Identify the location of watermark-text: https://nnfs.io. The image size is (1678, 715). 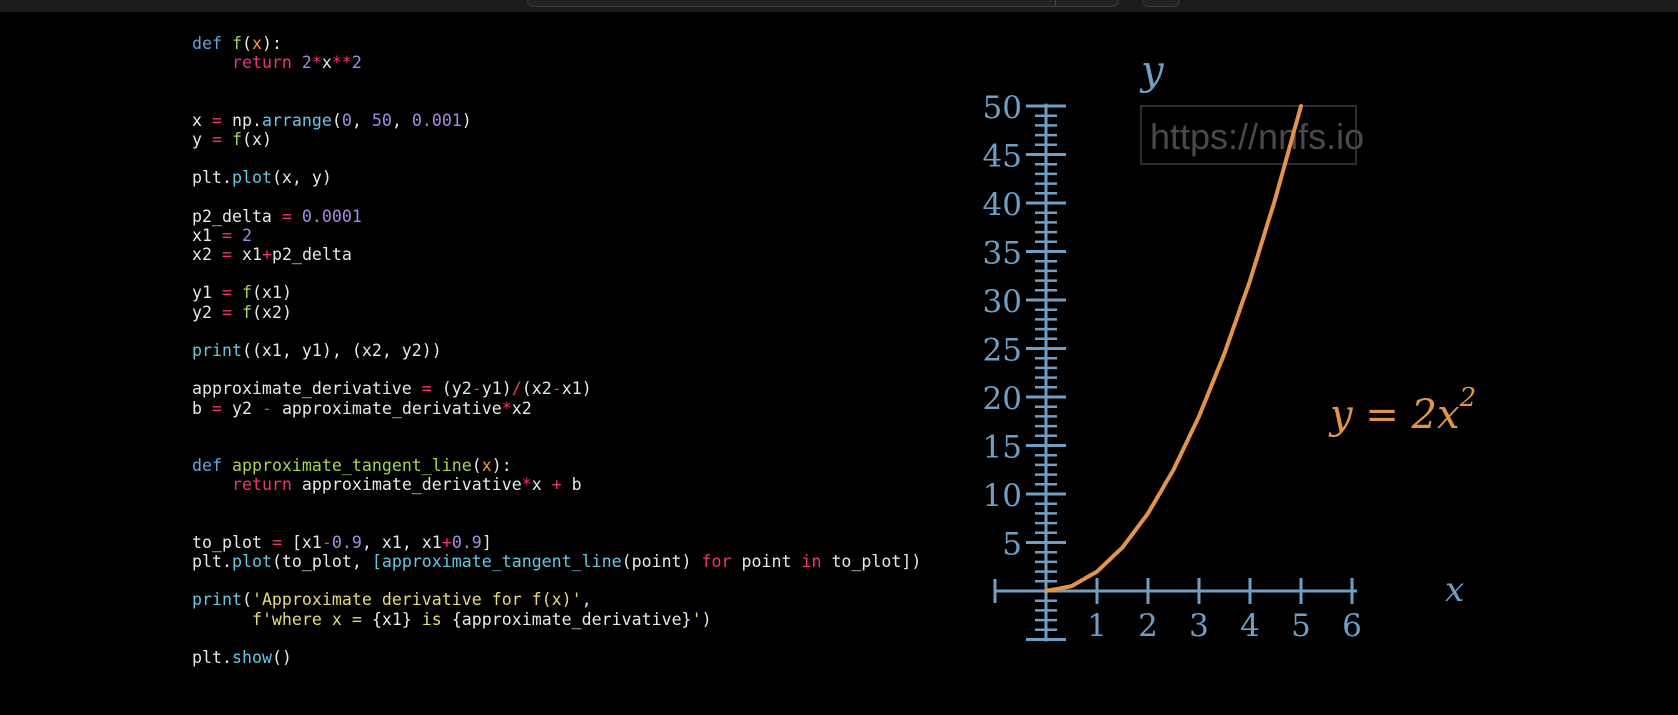
(1257, 136).